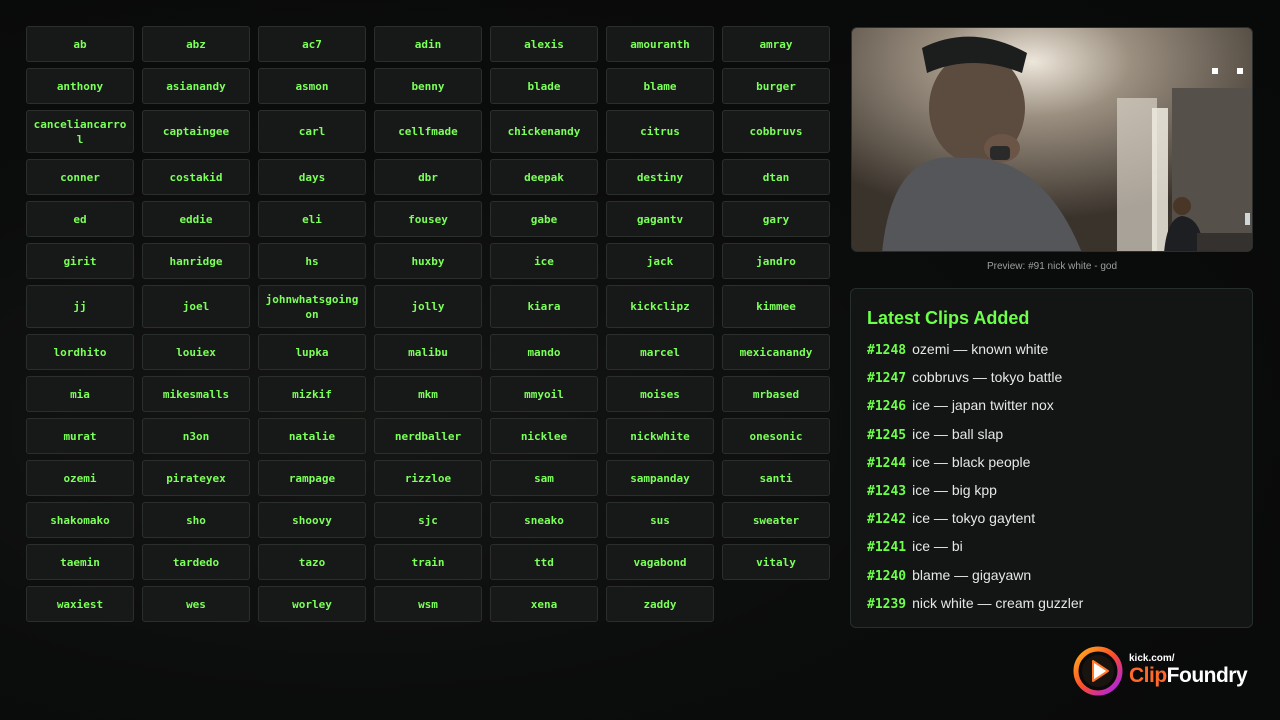 This screenshot has height=720, width=1280. What do you see at coordinates (1051, 546) in the screenshot?
I see `latest-clip-item: #1241 ice — bi` at bounding box center [1051, 546].